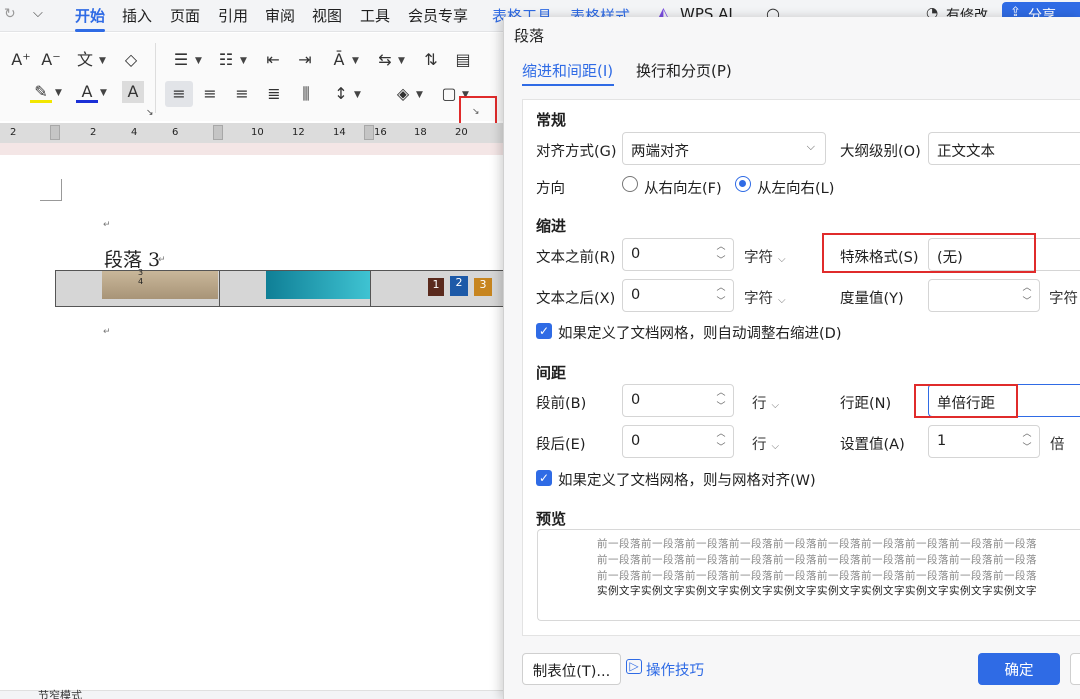 The image size is (1080, 699). What do you see at coordinates (90, 18) in the screenshot?
I see `menu-tab-home: 开始` at bounding box center [90, 18].